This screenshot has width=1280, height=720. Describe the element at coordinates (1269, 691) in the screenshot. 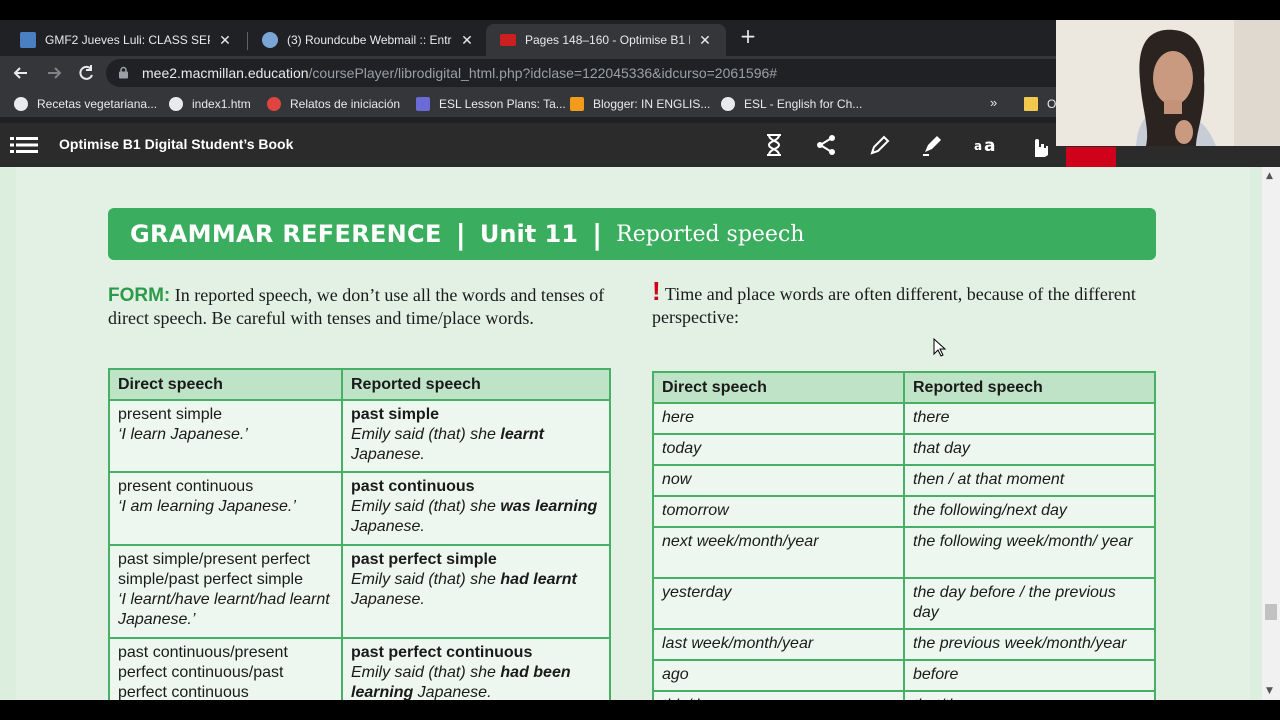

I see `scroll-down-arrow-icon: ▼` at that location.